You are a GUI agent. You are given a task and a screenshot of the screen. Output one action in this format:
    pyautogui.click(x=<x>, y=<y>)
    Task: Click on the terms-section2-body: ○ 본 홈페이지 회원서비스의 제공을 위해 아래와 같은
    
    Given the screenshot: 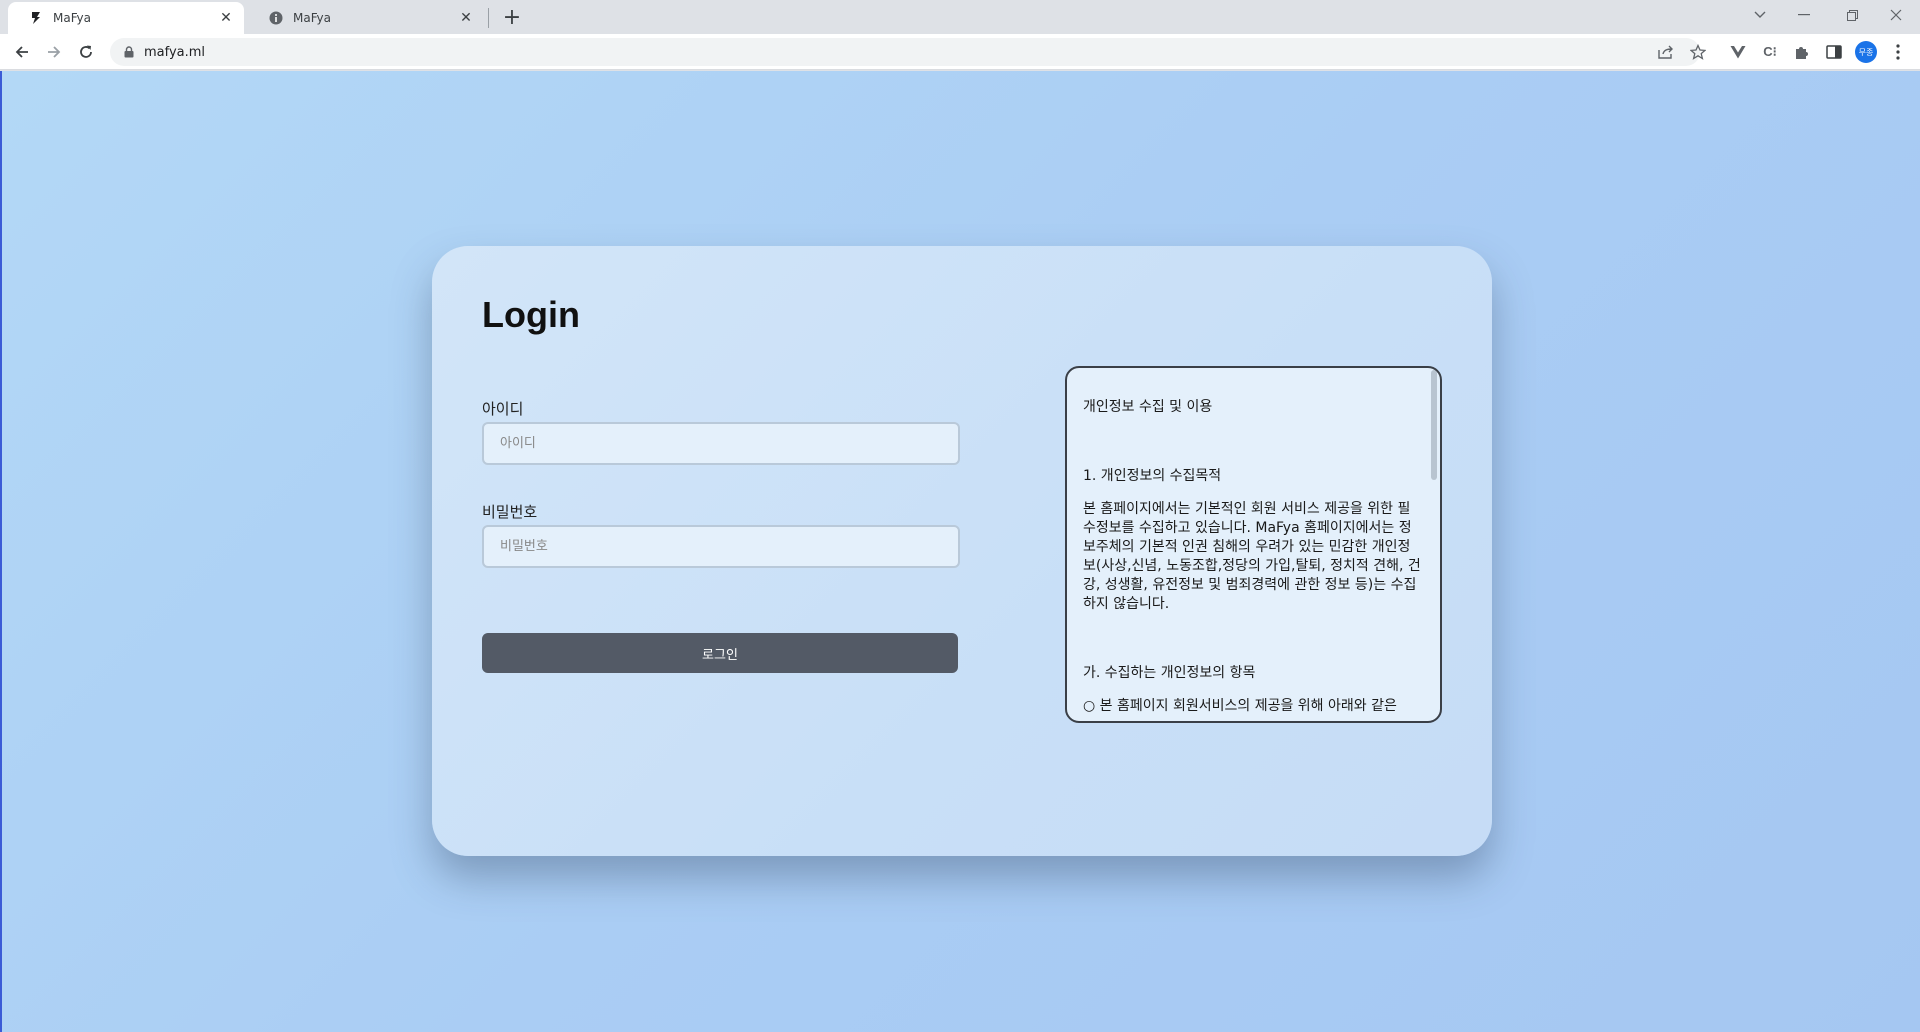 What is the action you would take?
    pyautogui.click(x=1240, y=706)
    